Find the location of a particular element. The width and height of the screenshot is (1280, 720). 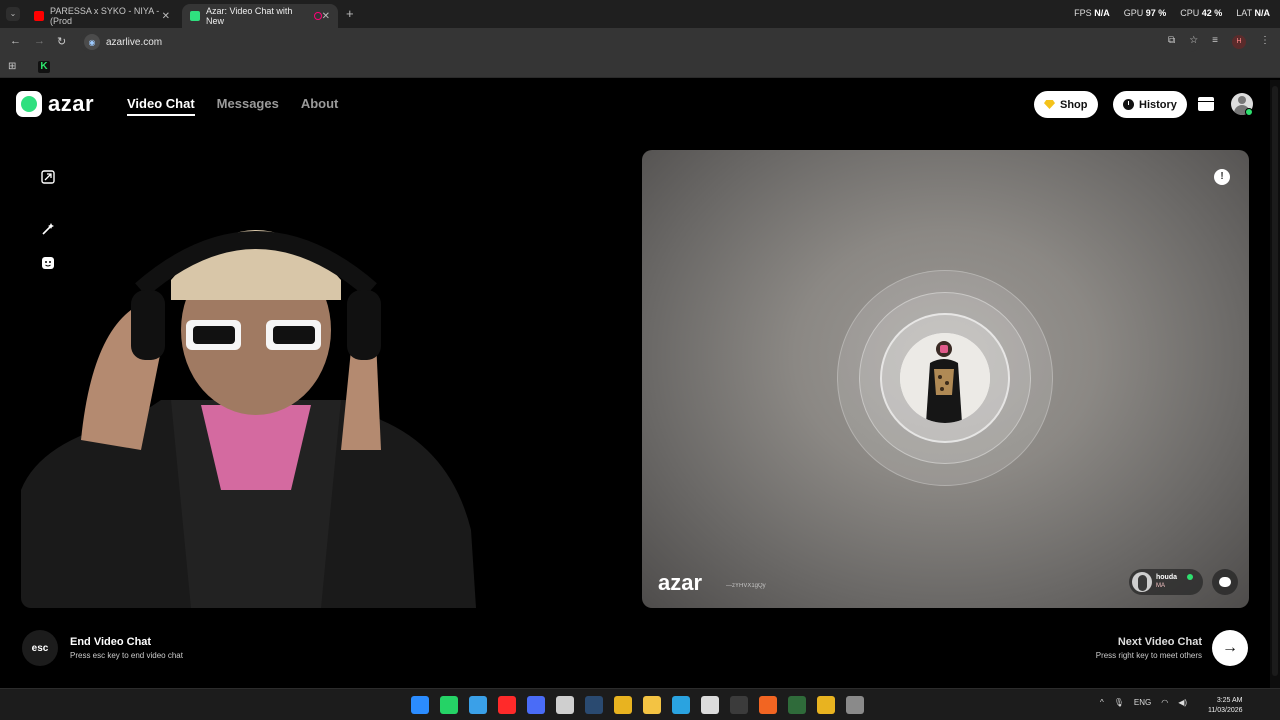

online-status-dot is located at coordinates (1249, 112).